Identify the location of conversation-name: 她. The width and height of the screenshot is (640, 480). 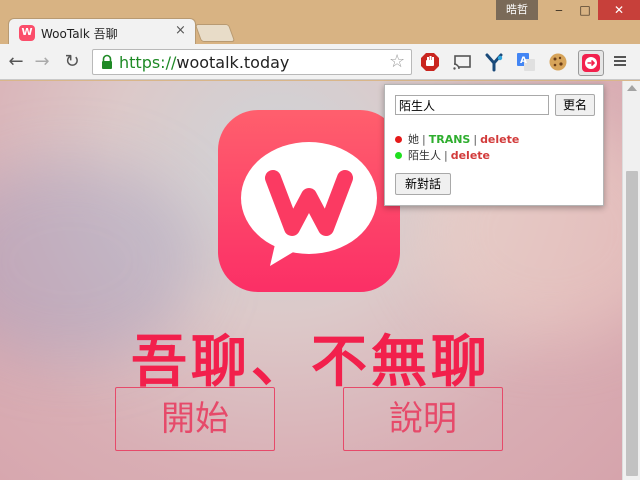
(413, 139).